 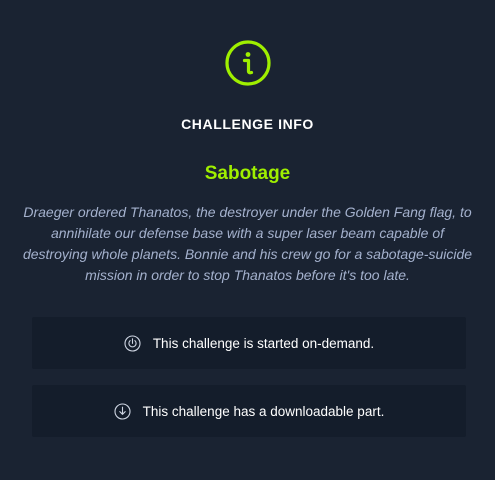 What do you see at coordinates (248, 63) in the screenshot?
I see `info-circle-icon` at bounding box center [248, 63].